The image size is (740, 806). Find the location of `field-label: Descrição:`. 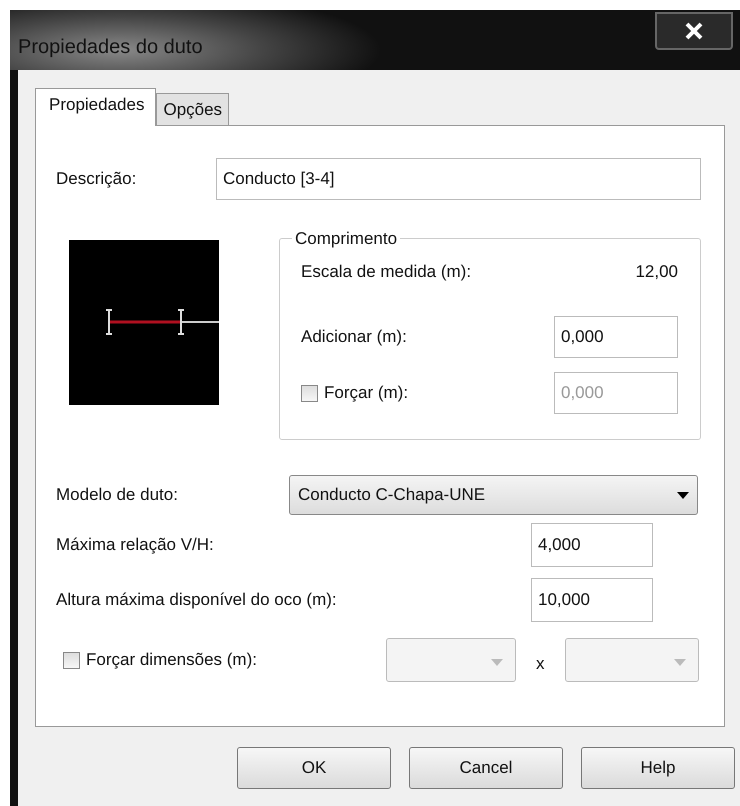

field-label: Descrição: is located at coordinates (97, 179).